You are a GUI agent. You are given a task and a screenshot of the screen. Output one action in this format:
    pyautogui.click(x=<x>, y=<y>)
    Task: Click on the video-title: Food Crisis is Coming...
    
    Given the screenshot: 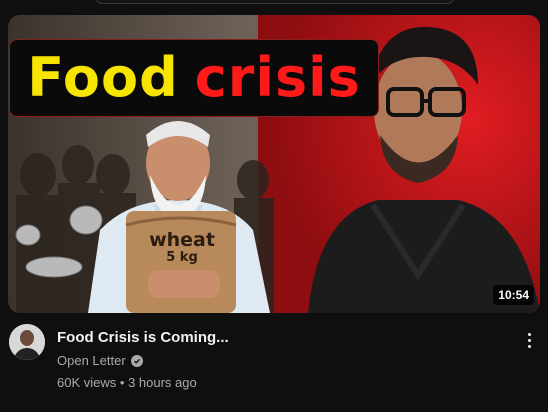 What is the action you would take?
    pyautogui.click(x=143, y=337)
    